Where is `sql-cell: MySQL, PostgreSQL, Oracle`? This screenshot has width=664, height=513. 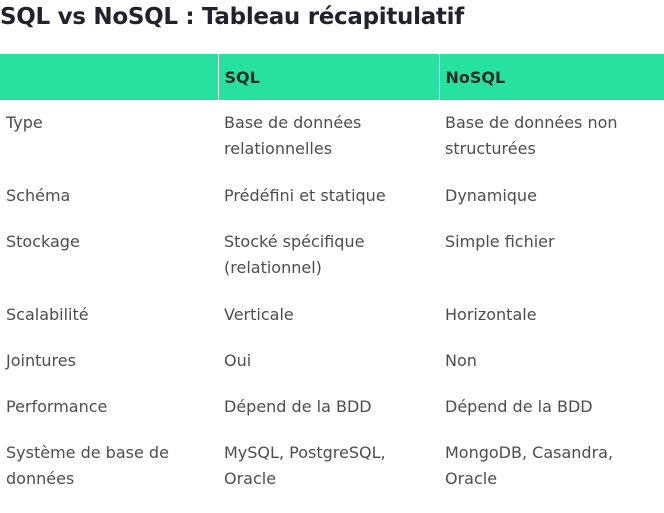 sql-cell: MySQL, PostgreSQL, Oracle is located at coordinates (305, 465).